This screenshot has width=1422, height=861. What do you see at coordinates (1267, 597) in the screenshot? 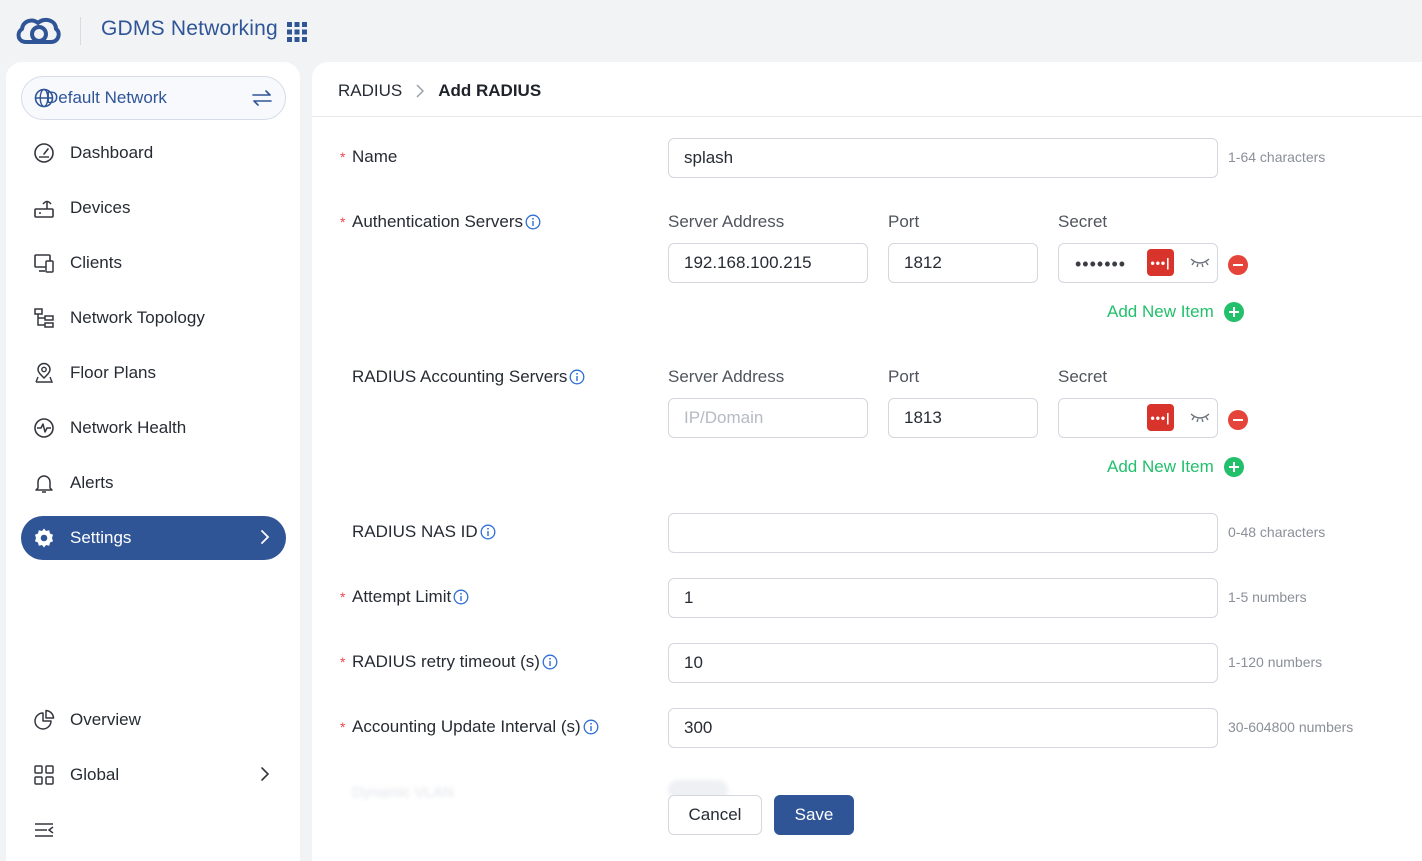
I see `attempt-limit-hint: 1-5 numbers` at bounding box center [1267, 597].